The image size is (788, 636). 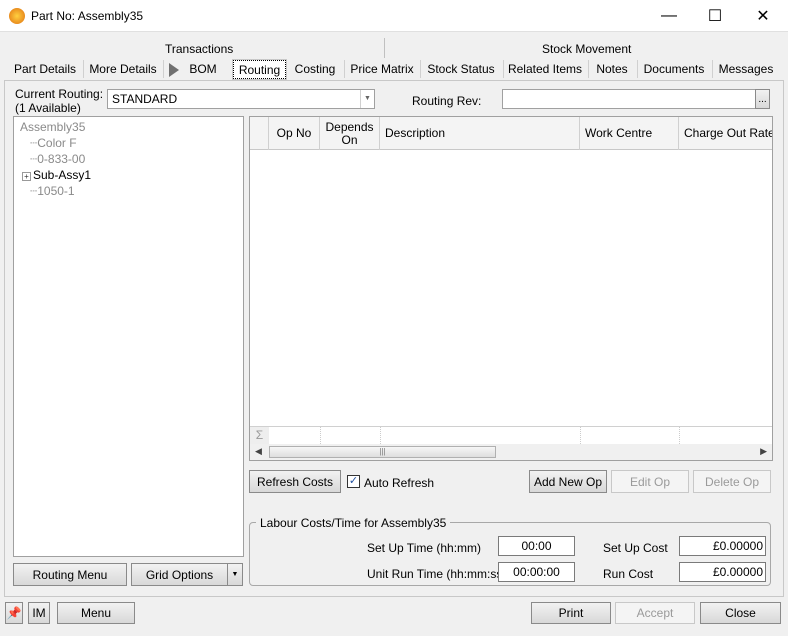 I want to click on minimize-button: —, so click(x=669, y=16).